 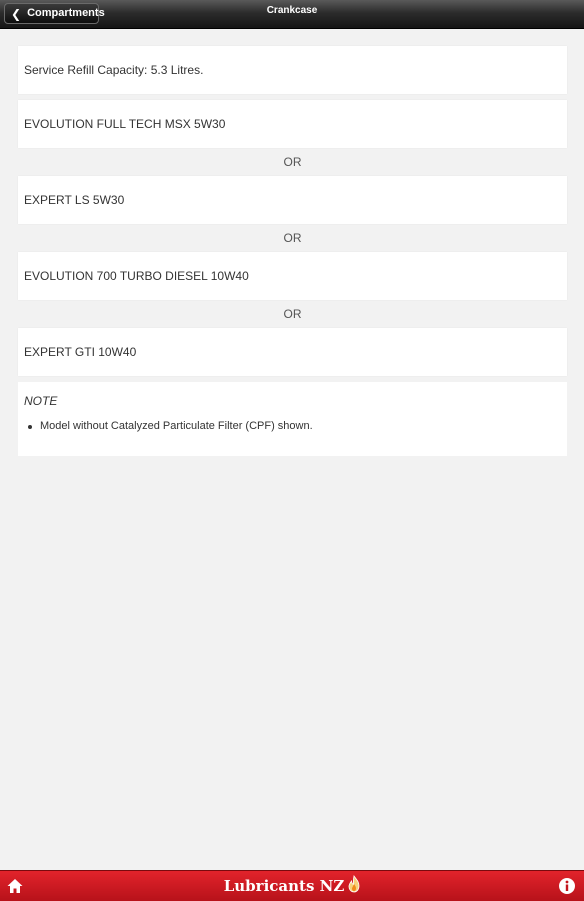 I want to click on note-title: NOTE, so click(x=41, y=401).